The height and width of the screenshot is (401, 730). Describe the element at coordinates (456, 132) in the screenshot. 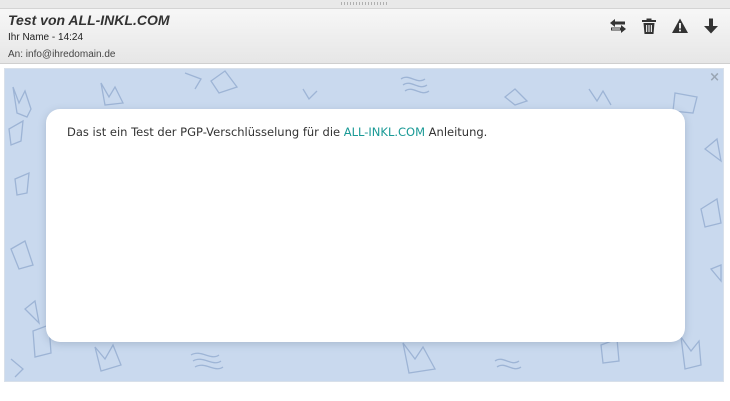

I see `body-text-after: Anleitung.` at that location.